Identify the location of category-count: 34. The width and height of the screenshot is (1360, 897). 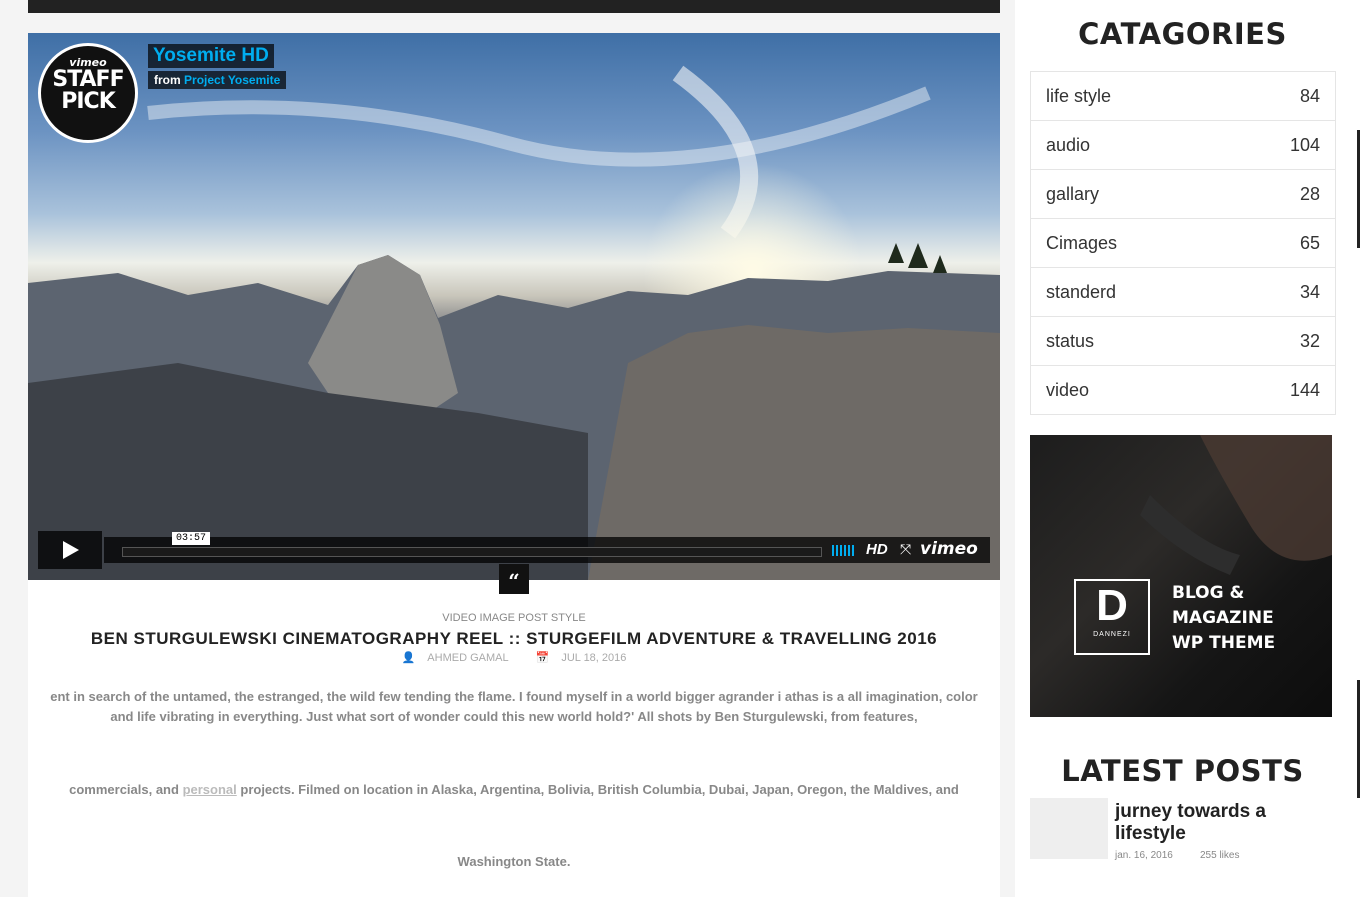
(1309, 291).